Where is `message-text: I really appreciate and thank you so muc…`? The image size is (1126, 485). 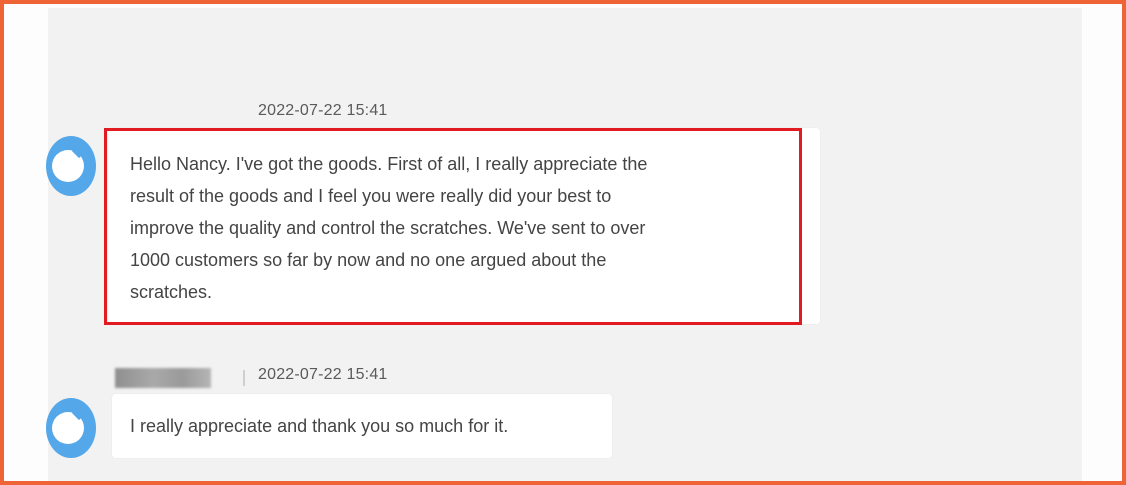
message-text: I really appreciate and thank you so muc… is located at coordinates (319, 426).